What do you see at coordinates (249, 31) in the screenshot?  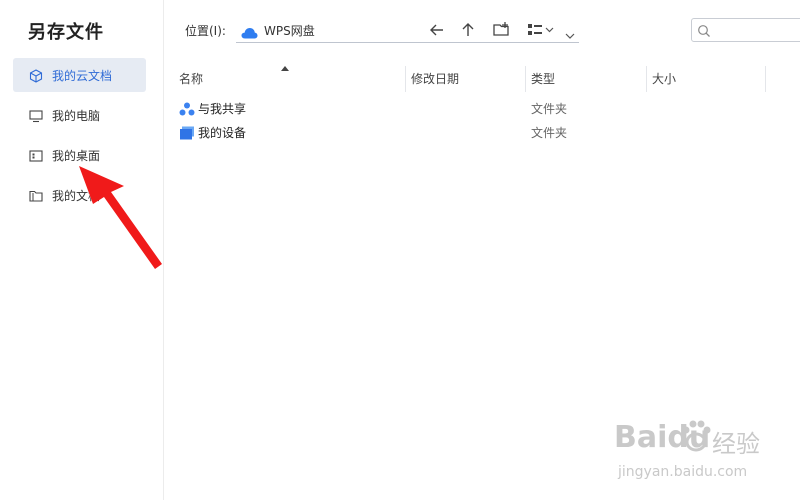 I see `cloud-icon` at bounding box center [249, 31].